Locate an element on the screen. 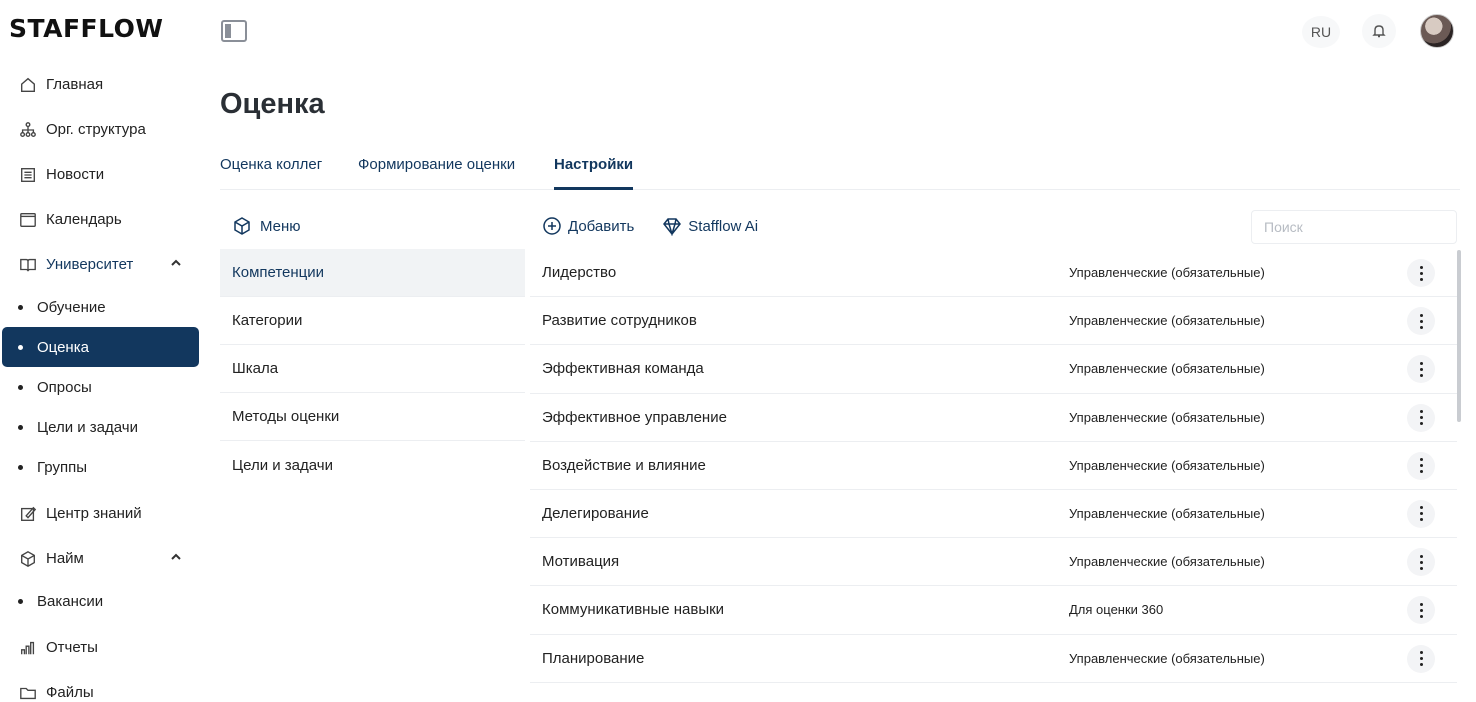 The image size is (1476, 702). sidebar-subitem-groups: Группы is located at coordinates (102, 467).